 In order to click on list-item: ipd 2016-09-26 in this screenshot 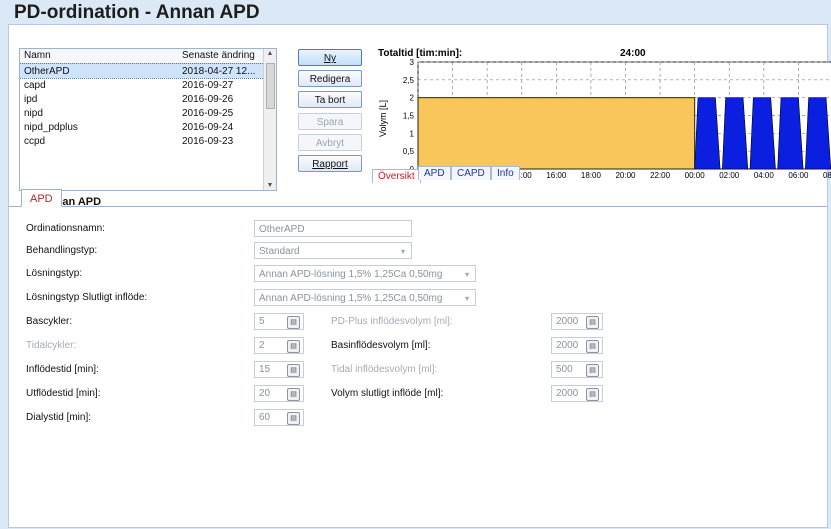, I will do `click(148, 99)`.